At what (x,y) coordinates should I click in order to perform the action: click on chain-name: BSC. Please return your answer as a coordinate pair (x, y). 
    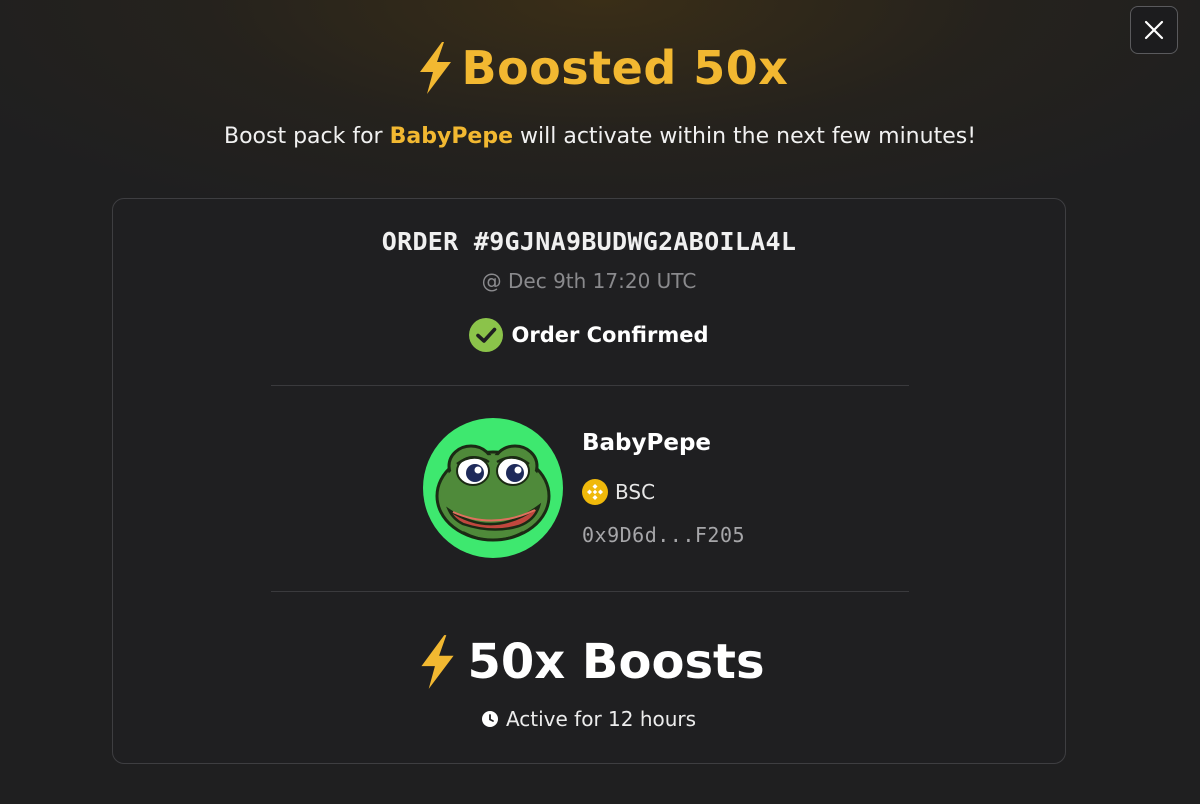
    Looking at the image, I should click on (635, 492).